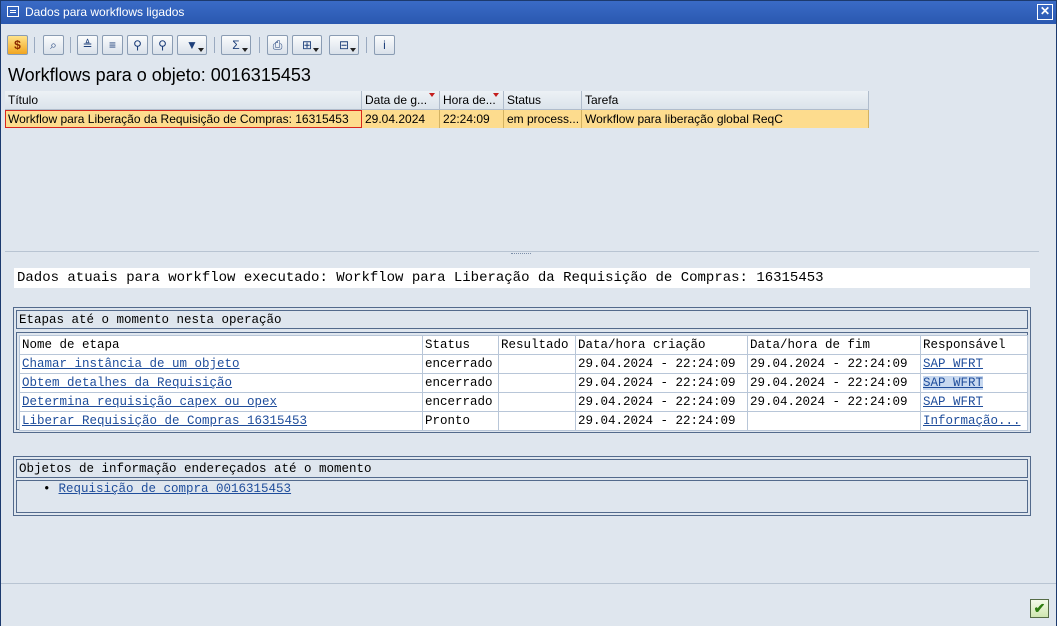 Image resolution: width=1057 pixels, height=626 pixels. What do you see at coordinates (221, 345) in the screenshot?
I see `column-header: Nome de etapa` at bounding box center [221, 345].